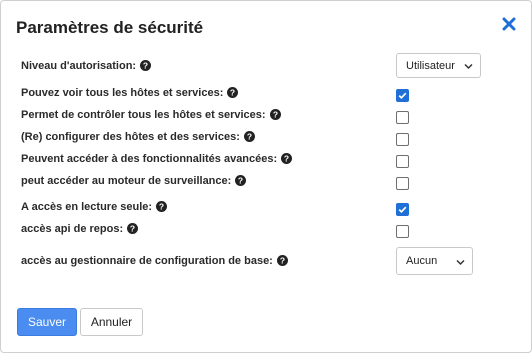 This screenshot has height=353, width=532. Describe the element at coordinates (402, 95) in the screenshot. I see `view-all-checkbox` at that location.